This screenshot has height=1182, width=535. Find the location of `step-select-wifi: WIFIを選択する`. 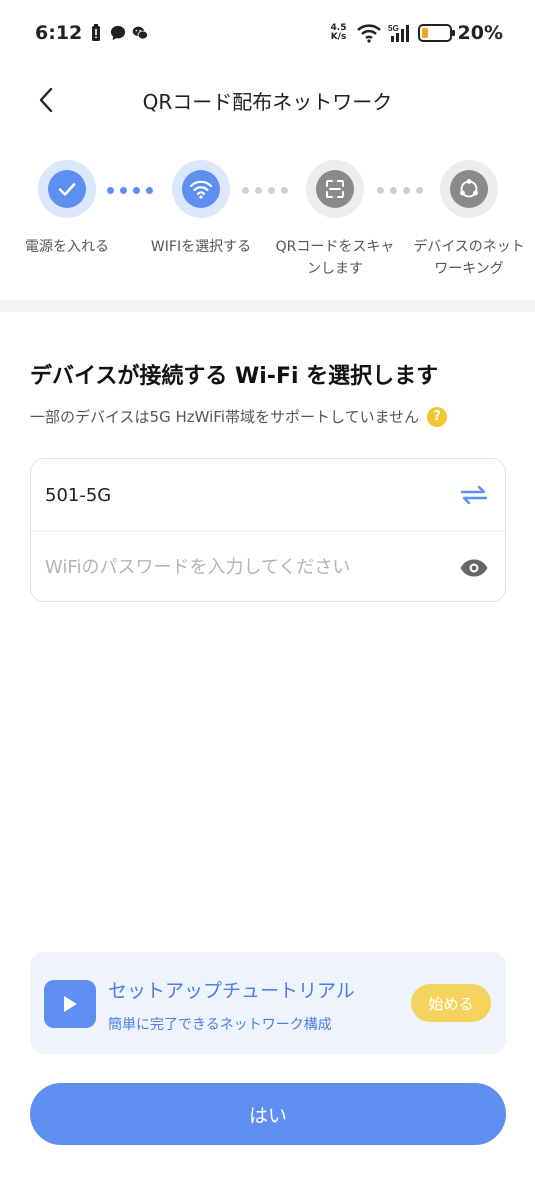

step-select-wifi: WIFIを選択する is located at coordinates (201, 209).